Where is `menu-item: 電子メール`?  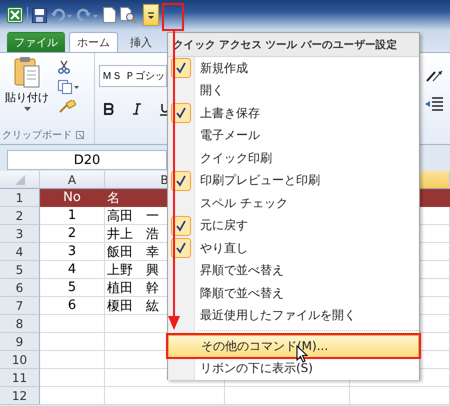 menu-item: 電子メール is located at coordinates (305, 135).